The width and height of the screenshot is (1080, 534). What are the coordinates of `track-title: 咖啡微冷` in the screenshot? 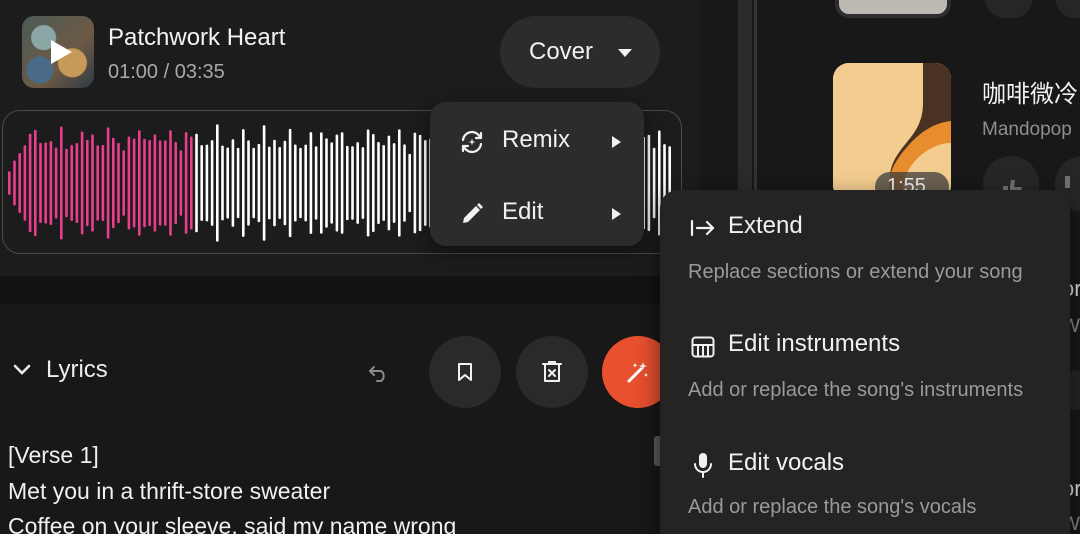 It's located at (1030, 91).